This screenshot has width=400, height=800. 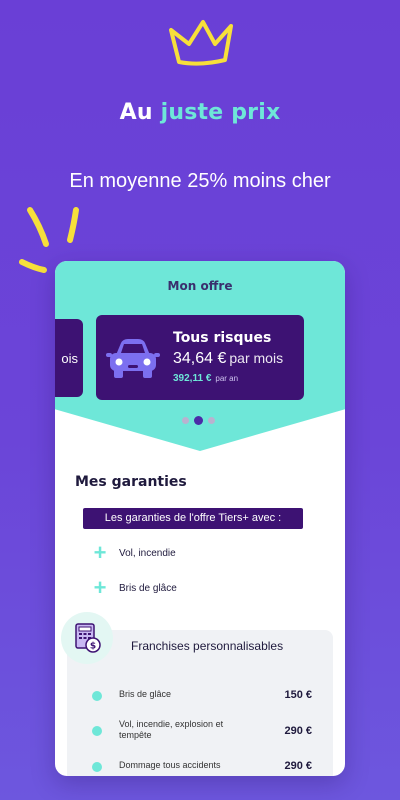 I want to click on franchise-icon-badge: $, so click(x=87, y=638).